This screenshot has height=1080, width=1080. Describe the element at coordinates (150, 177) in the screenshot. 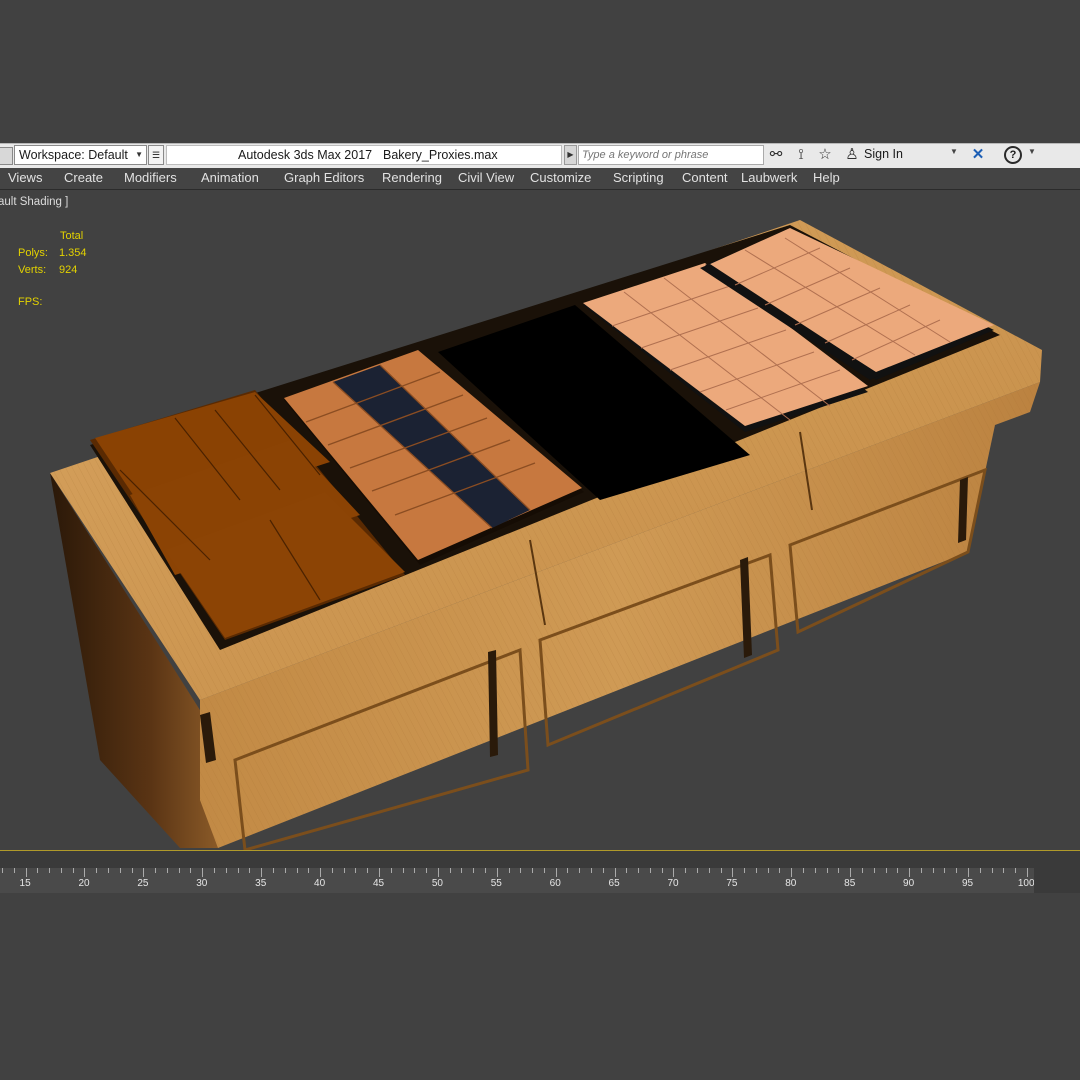

I see `menu-modifiers: Modifiers` at that location.